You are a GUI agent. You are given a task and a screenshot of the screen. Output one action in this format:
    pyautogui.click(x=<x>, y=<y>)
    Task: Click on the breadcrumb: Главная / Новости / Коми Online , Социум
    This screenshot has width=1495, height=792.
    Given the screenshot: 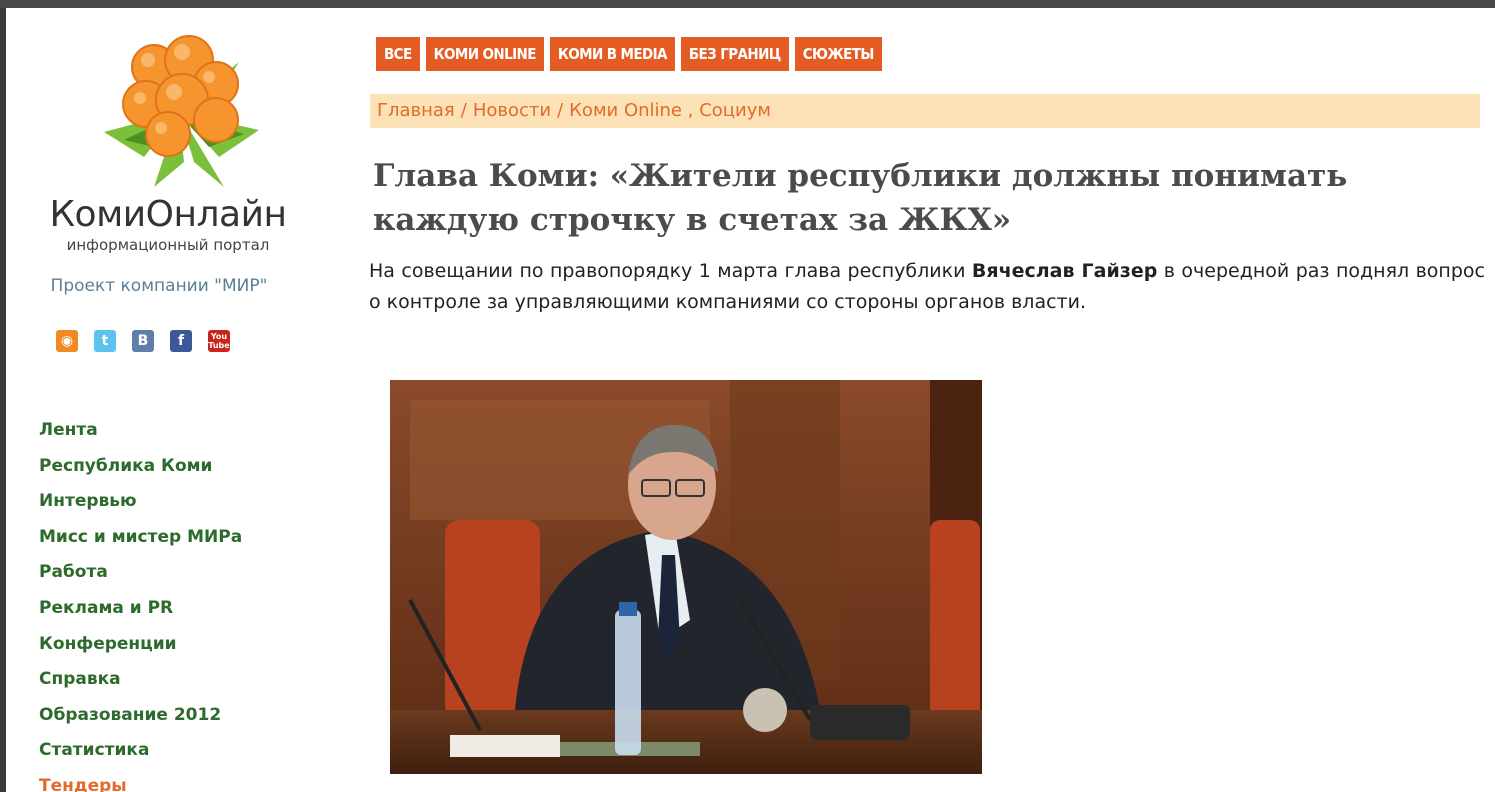 What is the action you would take?
    pyautogui.click(x=925, y=111)
    